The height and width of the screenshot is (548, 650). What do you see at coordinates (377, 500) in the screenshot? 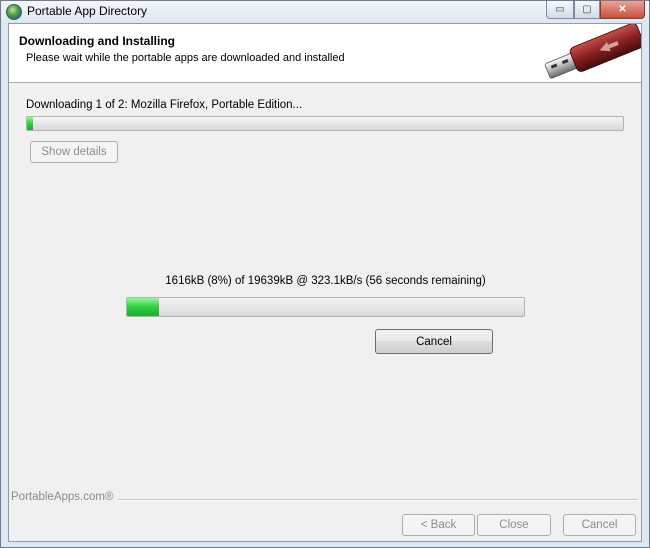
I see `footer-divider` at bounding box center [377, 500].